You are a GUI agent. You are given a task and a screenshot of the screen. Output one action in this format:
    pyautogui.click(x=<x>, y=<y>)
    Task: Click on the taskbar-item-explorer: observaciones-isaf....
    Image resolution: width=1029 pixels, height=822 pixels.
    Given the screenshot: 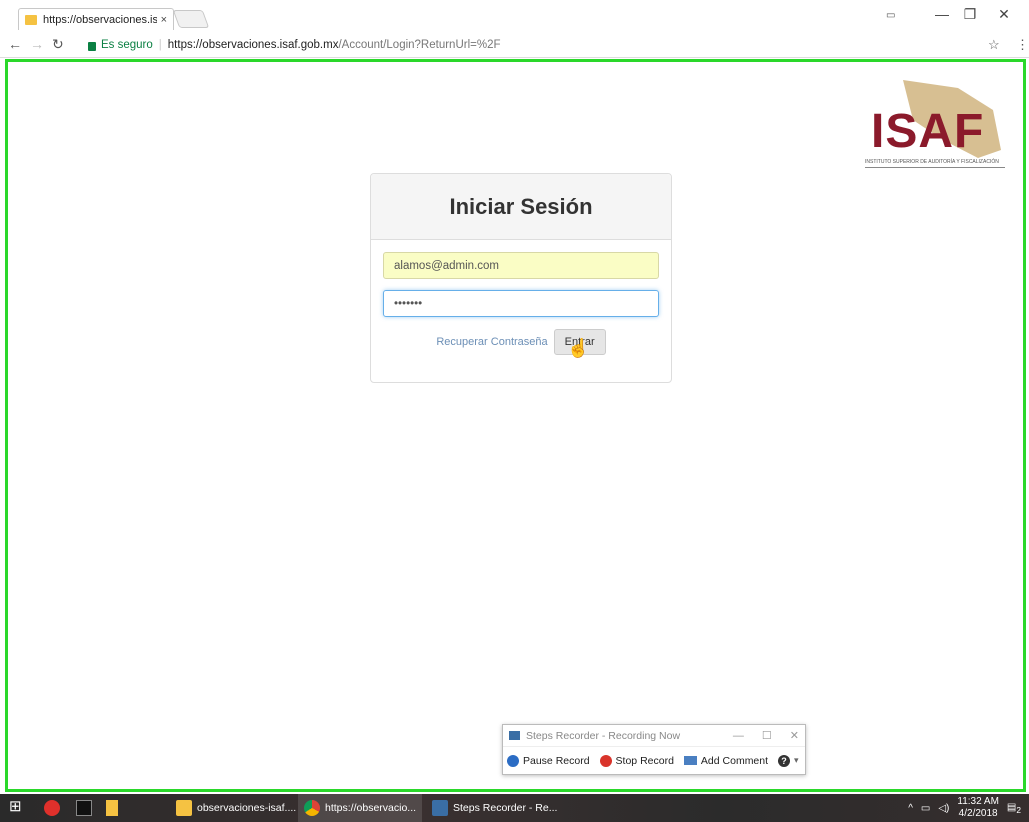 What is the action you would take?
    pyautogui.click(x=236, y=808)
    